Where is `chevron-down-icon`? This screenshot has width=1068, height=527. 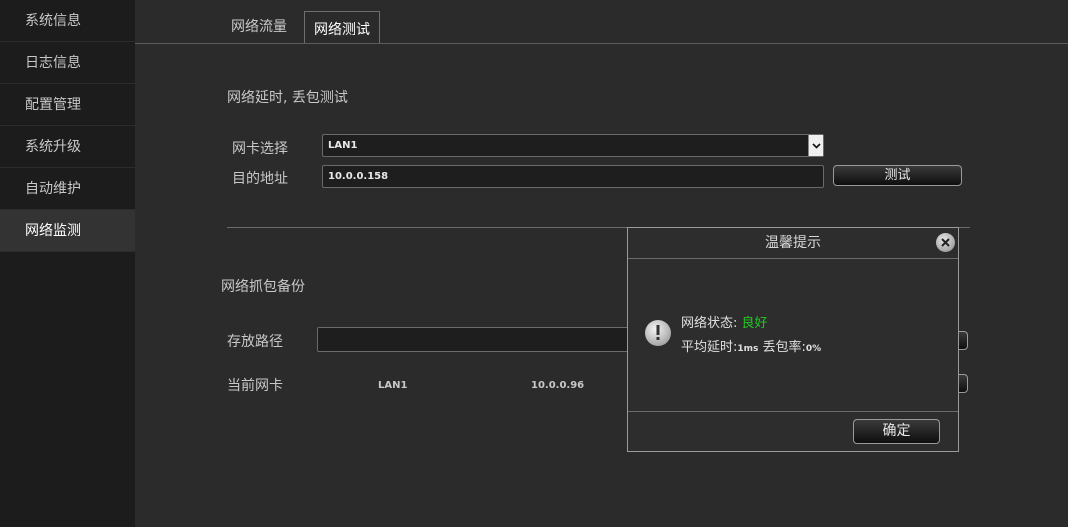
chevron-down-icon is located at coordinates (815, 145).